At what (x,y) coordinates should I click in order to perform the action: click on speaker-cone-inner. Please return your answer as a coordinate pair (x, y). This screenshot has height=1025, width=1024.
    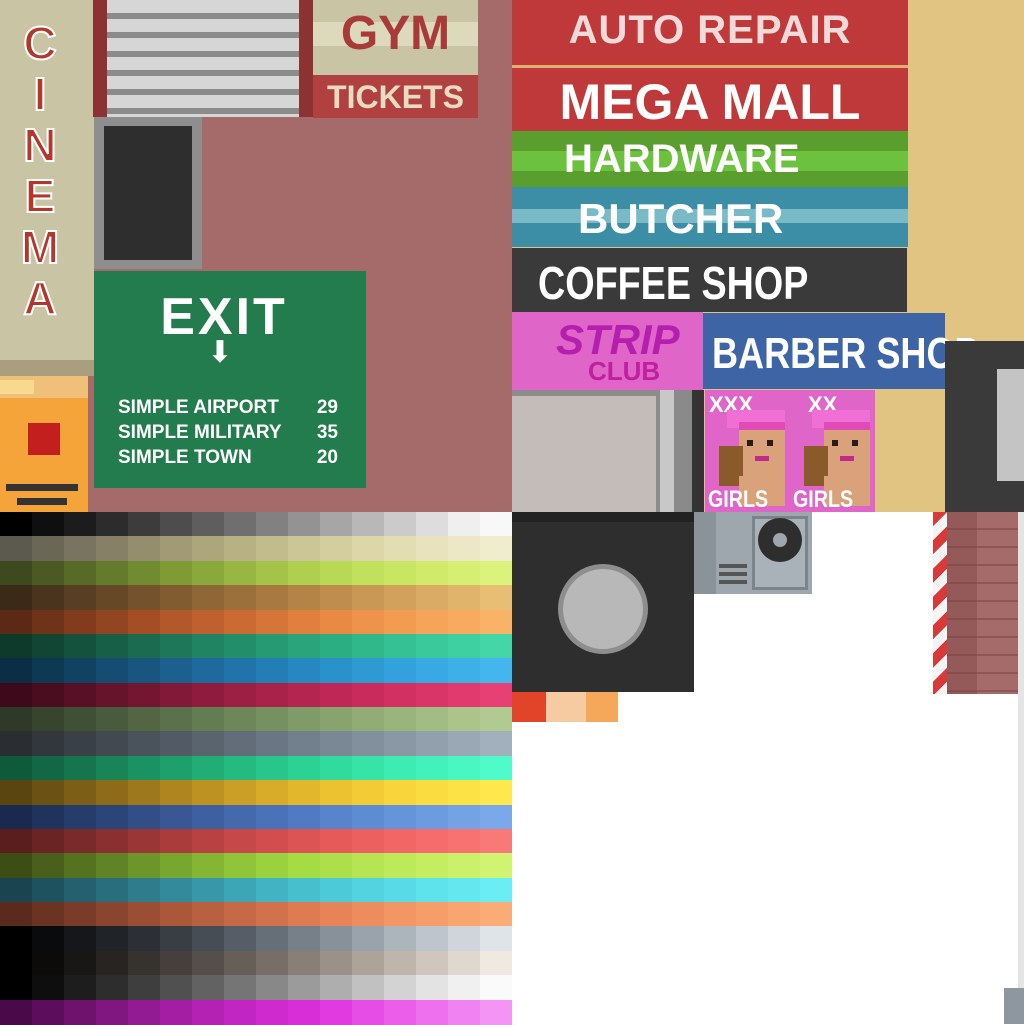
    Looking at the image, I should click on (603, 609).